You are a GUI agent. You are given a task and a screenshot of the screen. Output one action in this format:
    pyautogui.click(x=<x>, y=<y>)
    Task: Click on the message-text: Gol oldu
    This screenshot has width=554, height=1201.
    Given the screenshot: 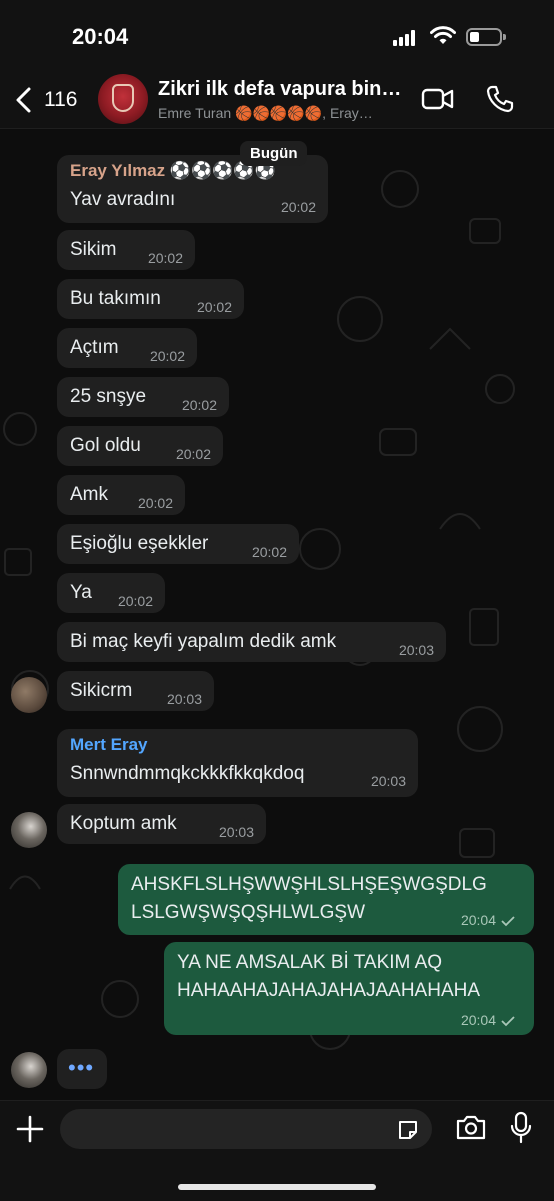 What is the action you would take?
    pyautogui.click(x=105, y=445)
    